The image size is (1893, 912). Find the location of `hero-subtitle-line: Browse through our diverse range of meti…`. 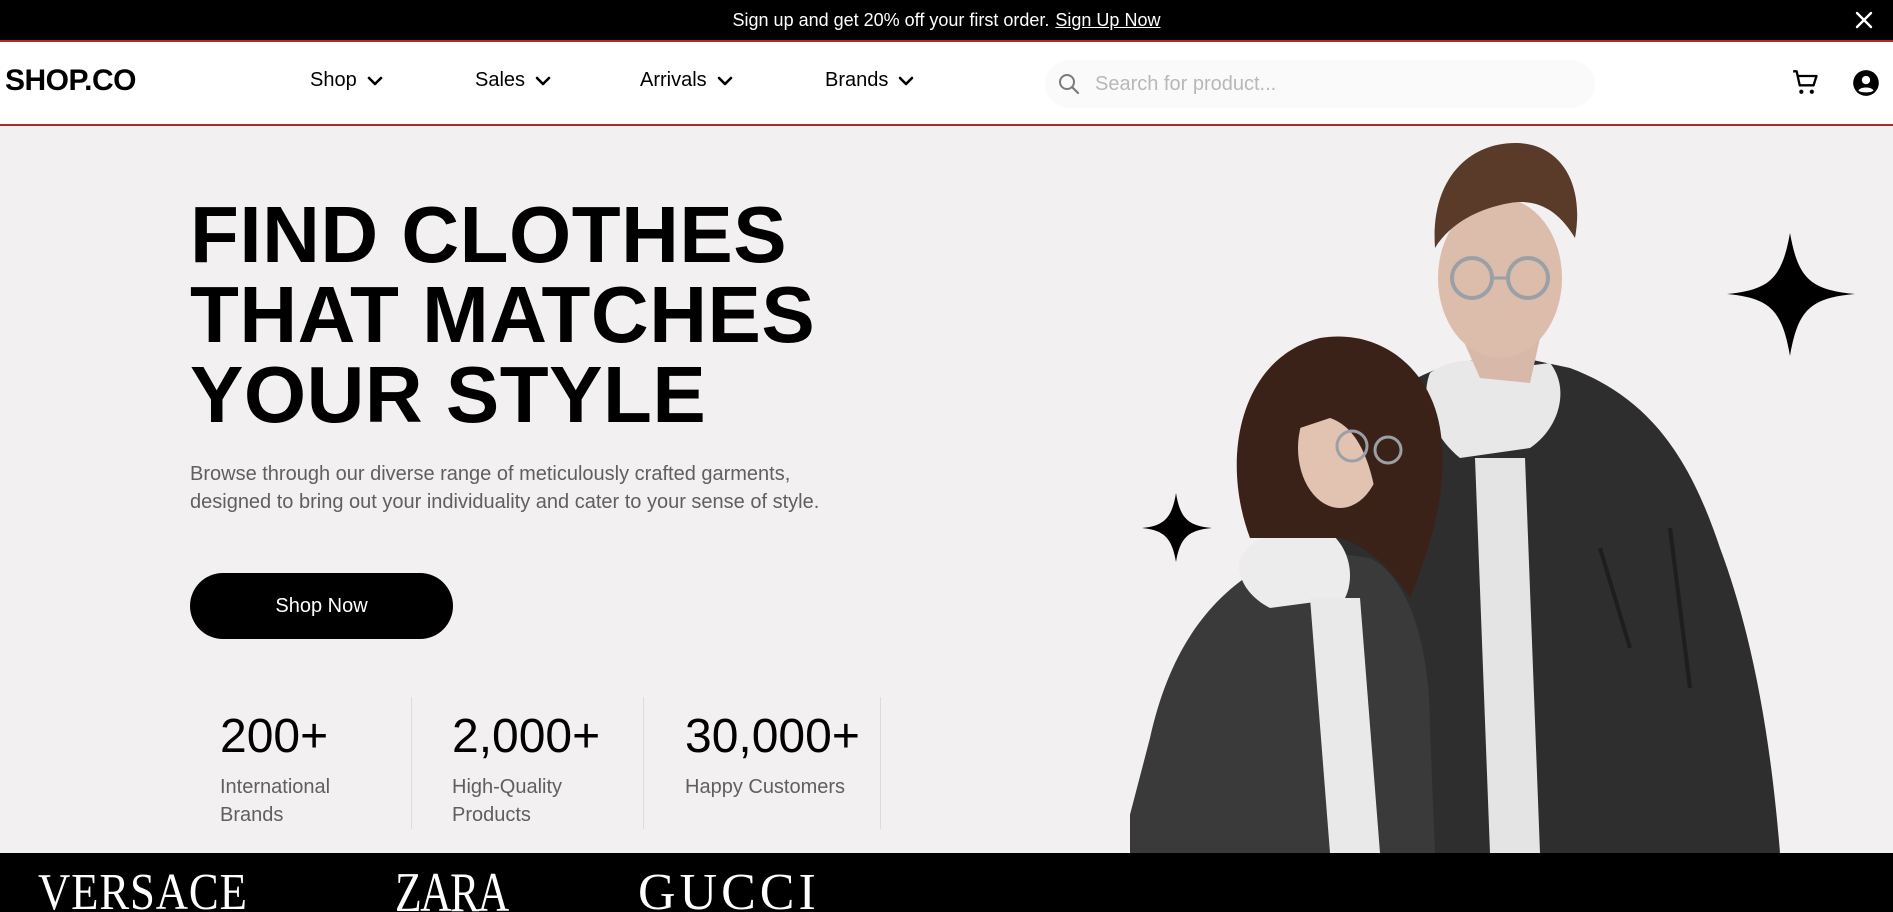

hero-subtitle-line: Browse through our diverse range of meti… is located at coordinates (490, 474).